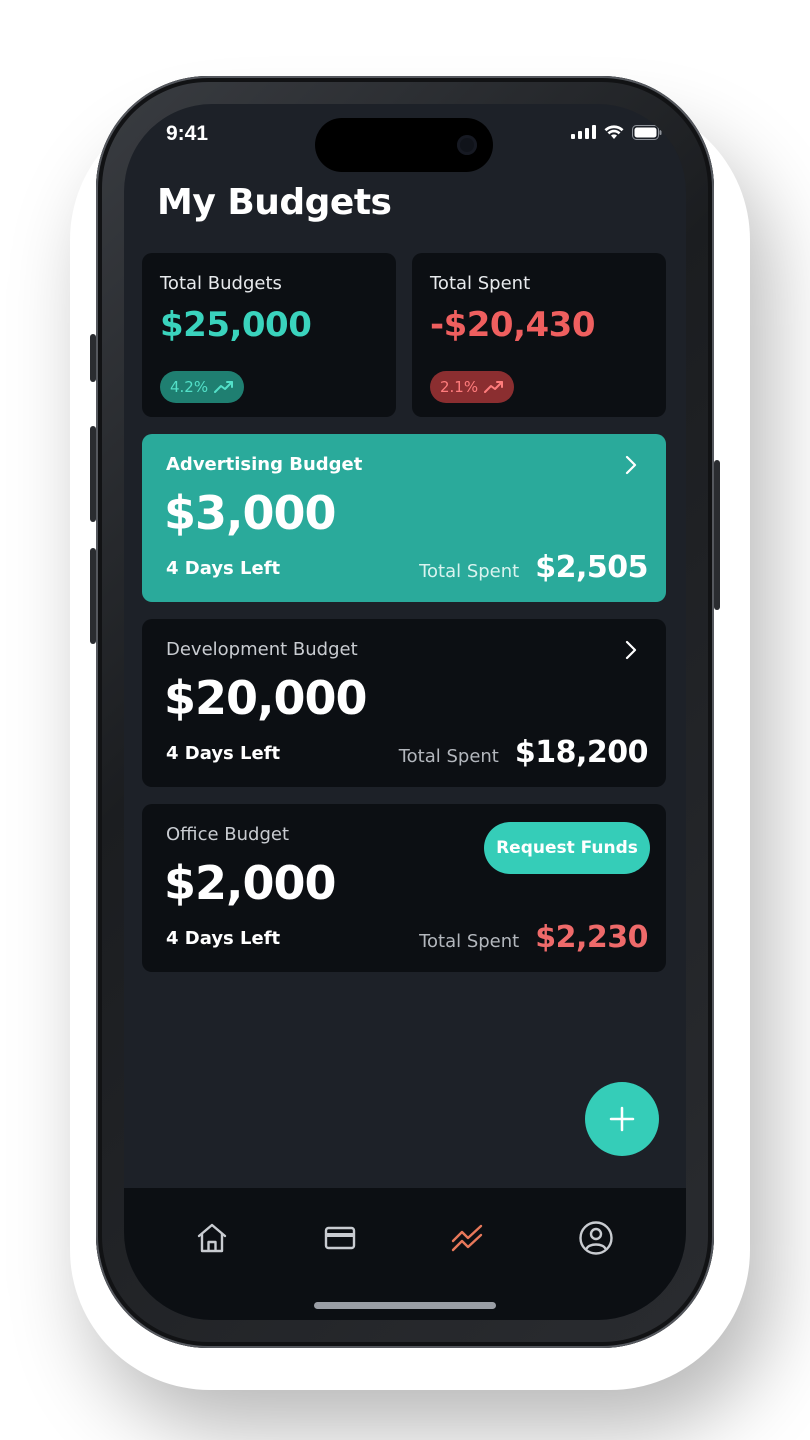  What do you see at coordinates (717, 535) in the screenshot?
I see `power-button` at bounding box center [717, 535].